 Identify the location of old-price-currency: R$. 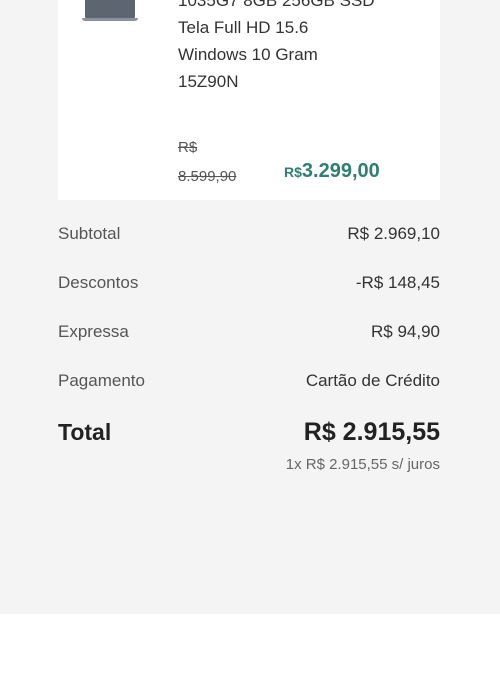
(188, 147).